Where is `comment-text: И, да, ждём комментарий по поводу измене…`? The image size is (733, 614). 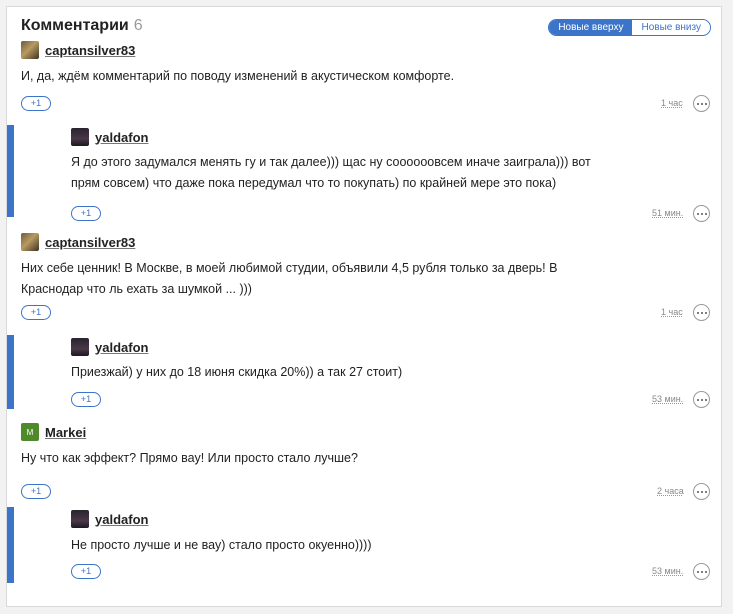
comment-text: И, да, ждём комментарий по поводу измене… is located at coordinates (238, 76).